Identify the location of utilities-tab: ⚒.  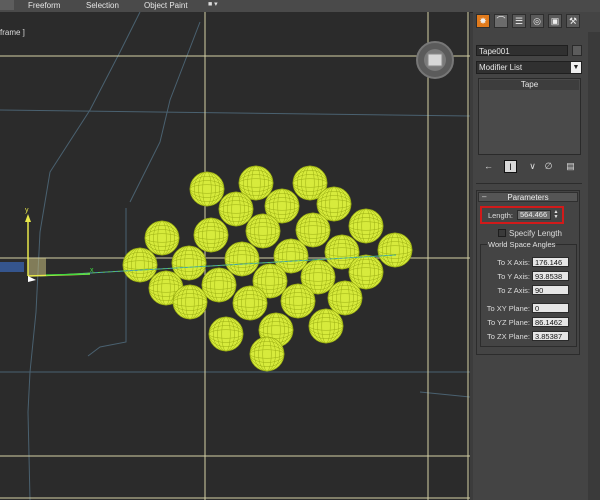
(573, 21).